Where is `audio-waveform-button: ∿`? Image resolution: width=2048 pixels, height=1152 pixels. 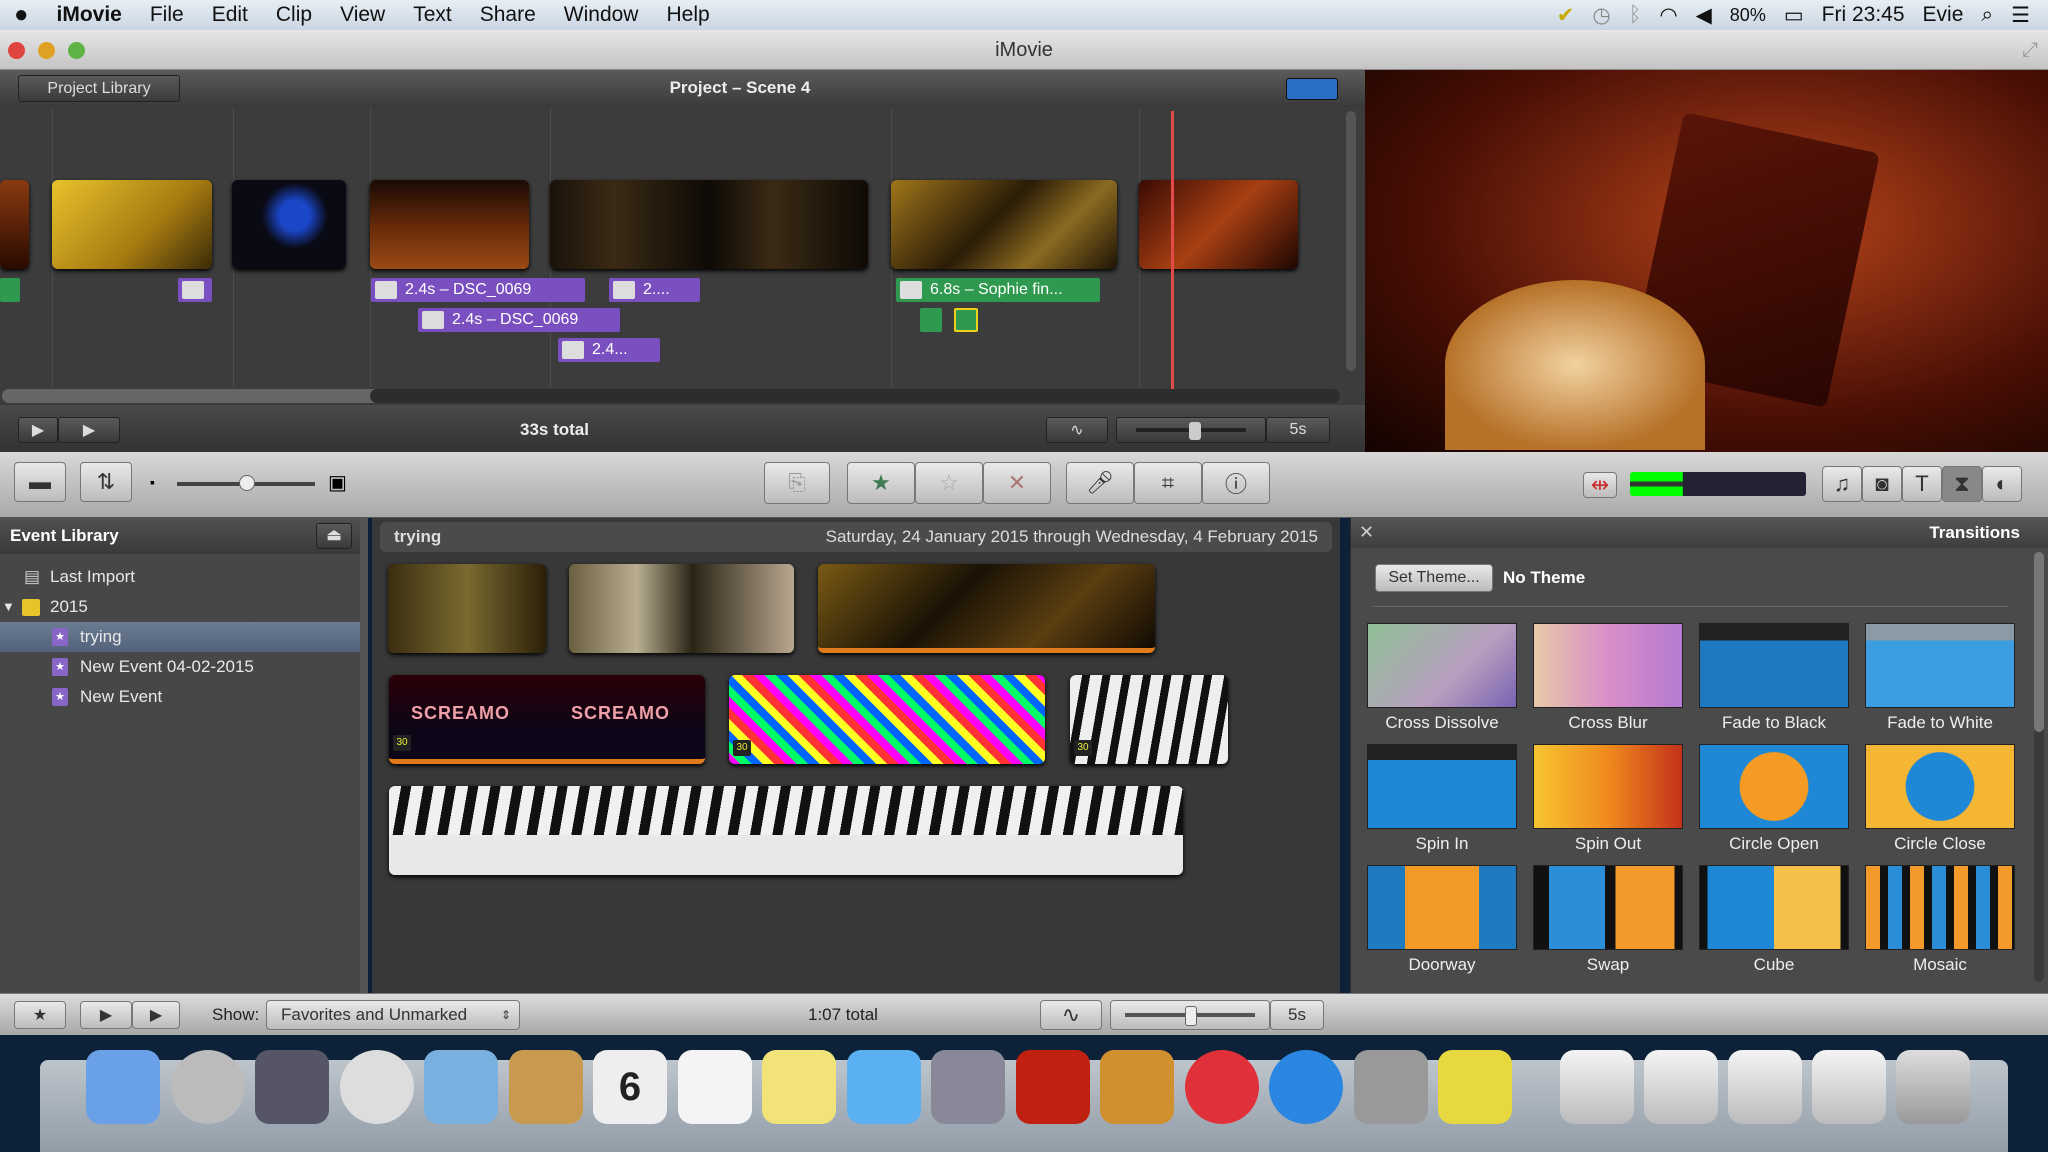 audio-waveform-button: ∿ is located at coordinates (1077, 430).